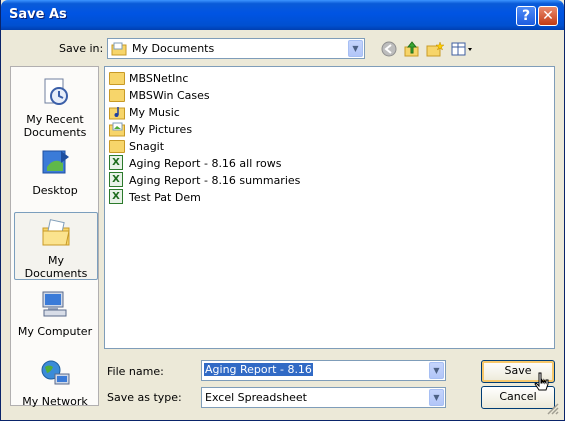 The width and height of the screenshot is (565, 421). I want to click on mouse-cursor-icon, so click(541, 381).